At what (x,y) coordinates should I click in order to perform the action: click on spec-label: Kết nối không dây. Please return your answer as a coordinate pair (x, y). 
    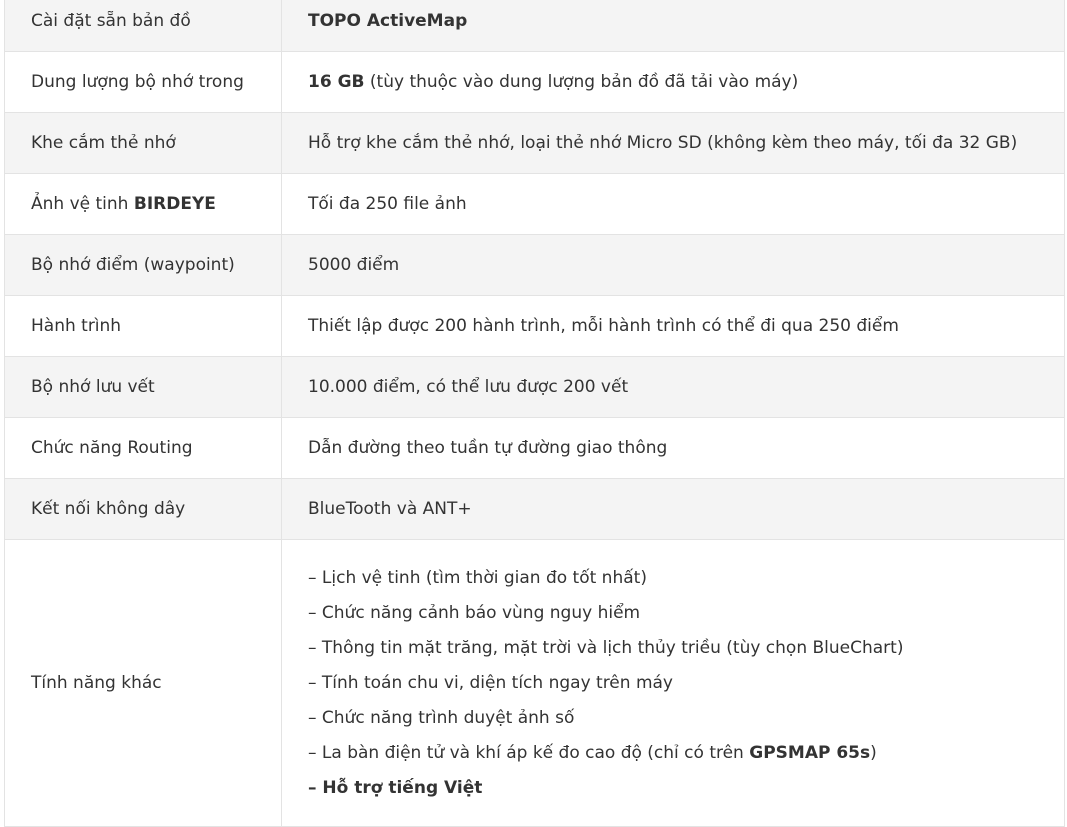
    Looking at the image, I should click on (143, 509).